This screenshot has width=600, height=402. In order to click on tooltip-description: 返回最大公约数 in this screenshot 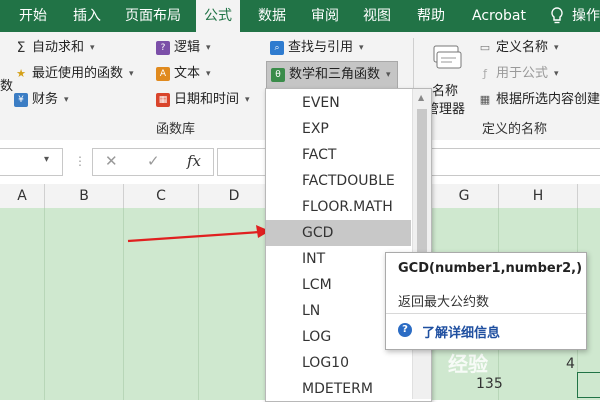, I will do `click(444, 302)`.